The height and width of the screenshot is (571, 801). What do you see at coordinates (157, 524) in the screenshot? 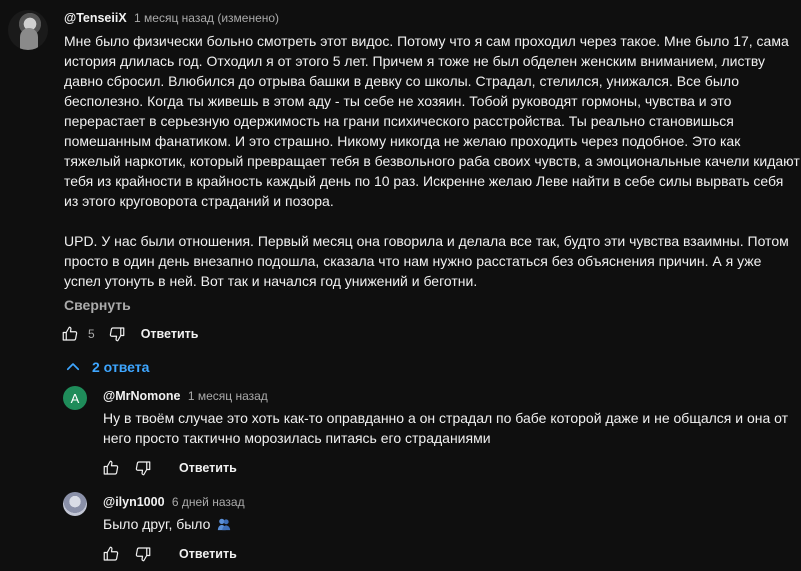
I see `reply-text: Было друг, было` at bounding box center [157, 524].